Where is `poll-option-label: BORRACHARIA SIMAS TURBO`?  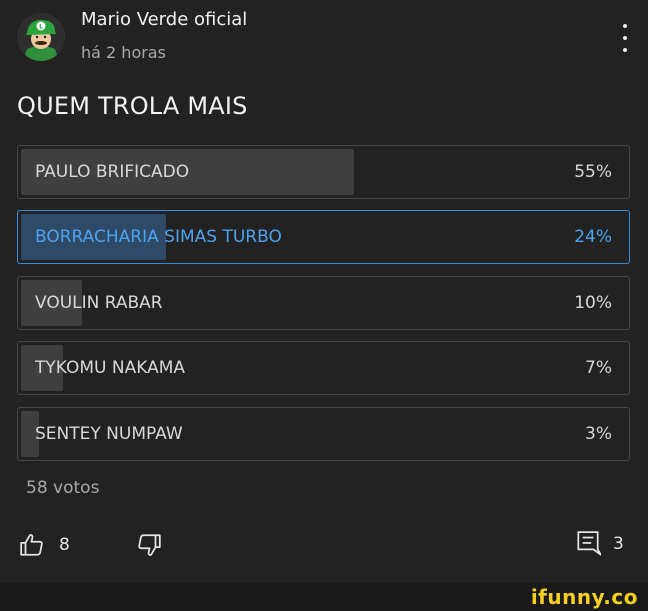
poll-option-label: BORRACHARIA SIMAS TURBO is located at coordinates (158, 237).